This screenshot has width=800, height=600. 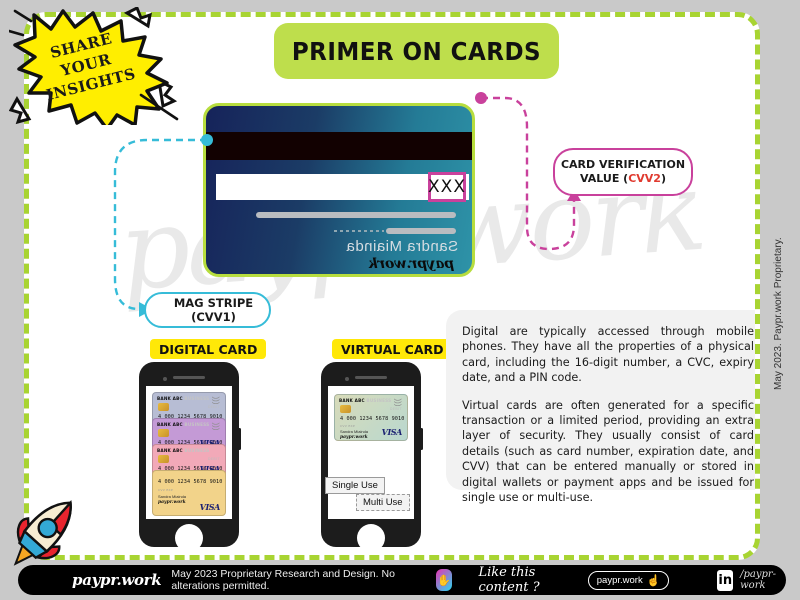 I want to click on signature-panel: XXX, so click(x=342, y=187).